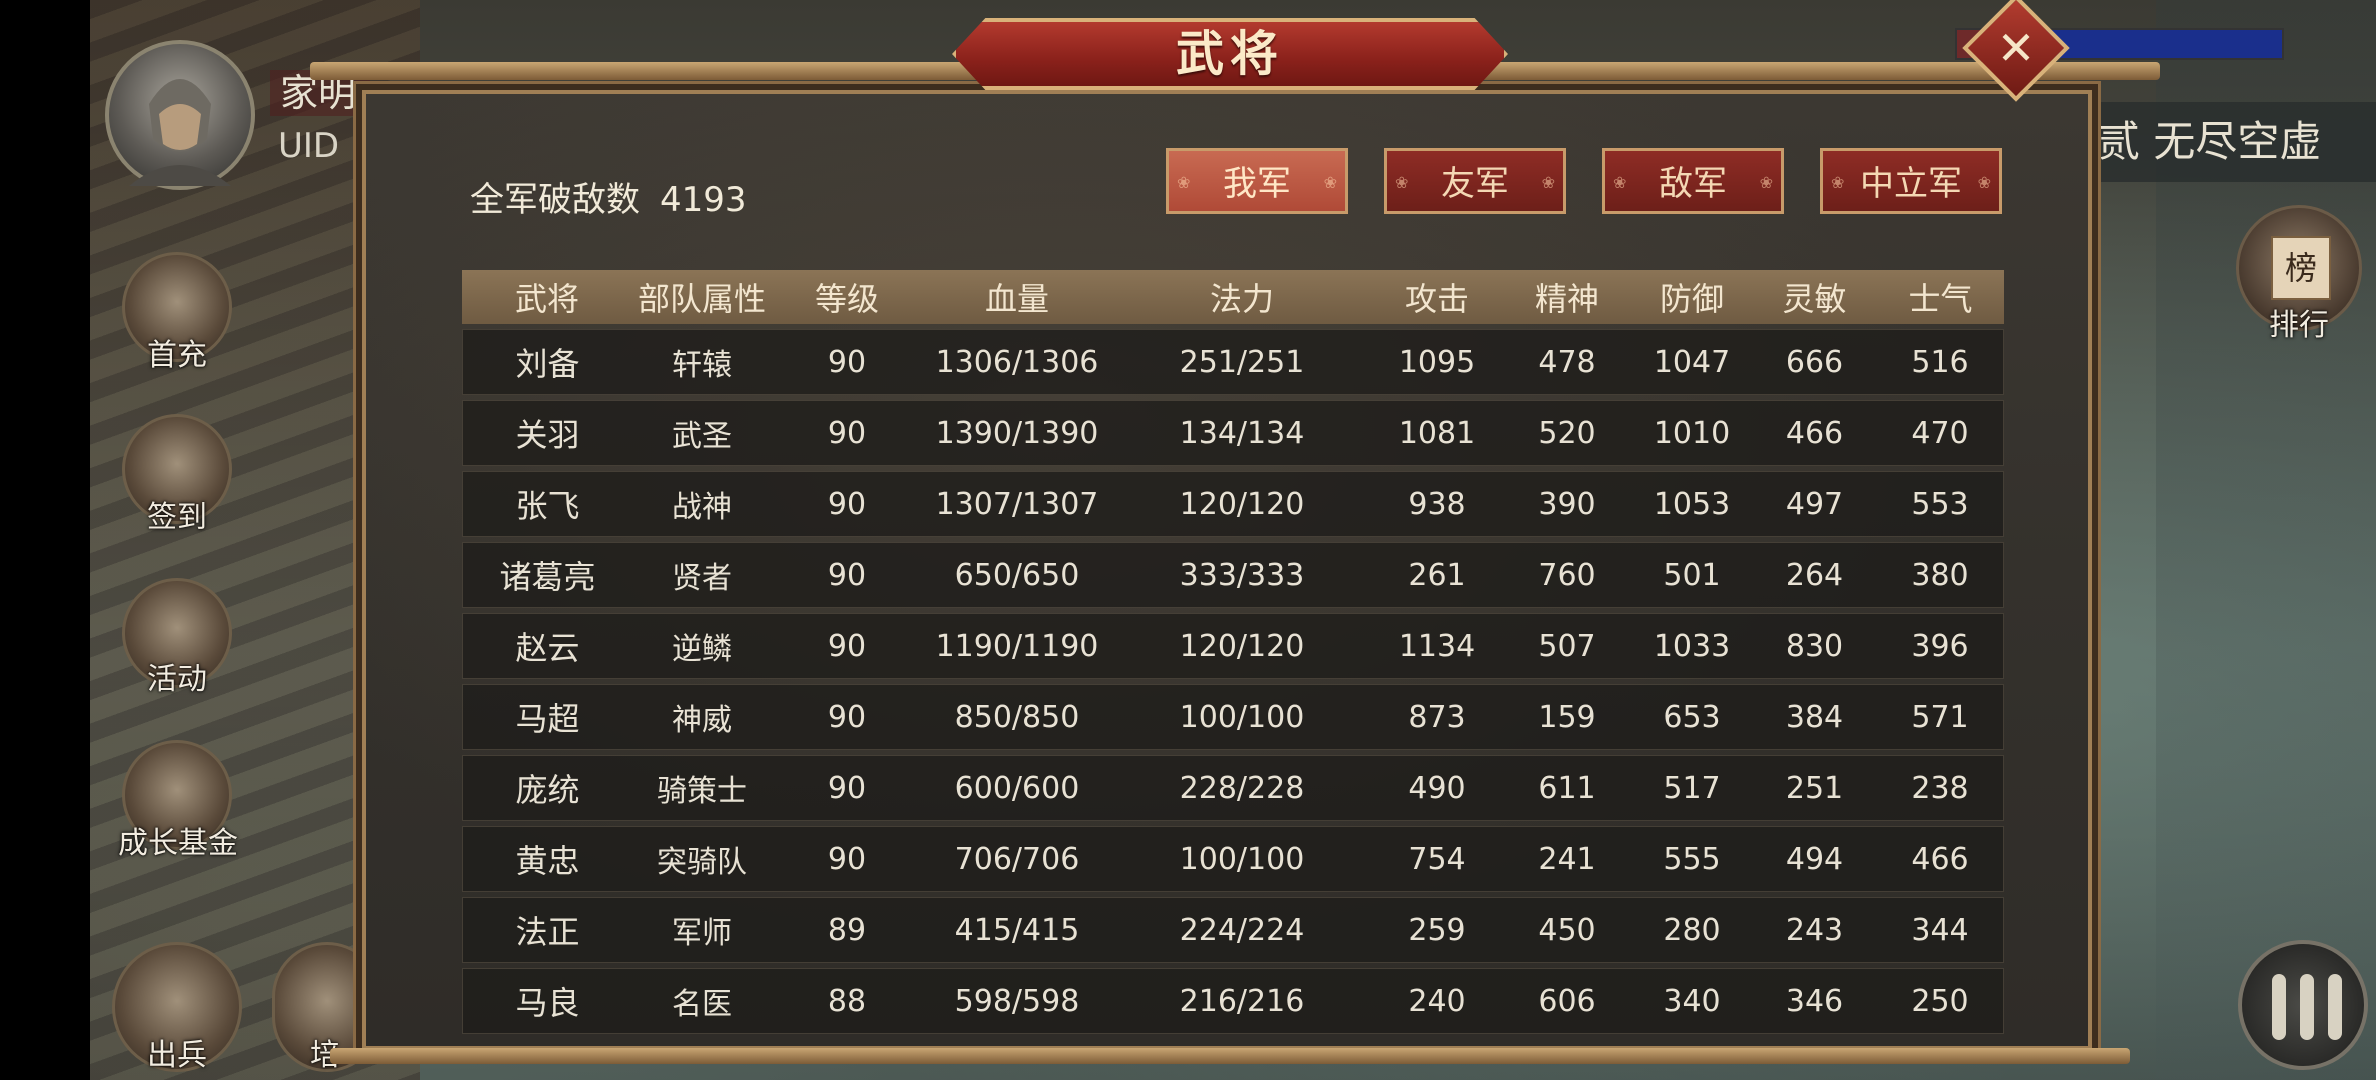 The image size is (2376, 1080). What do you see at coordinates (1940, 433) in the screenshot?
I see `morale-cell: 470` at bounding box center [1940, 433].